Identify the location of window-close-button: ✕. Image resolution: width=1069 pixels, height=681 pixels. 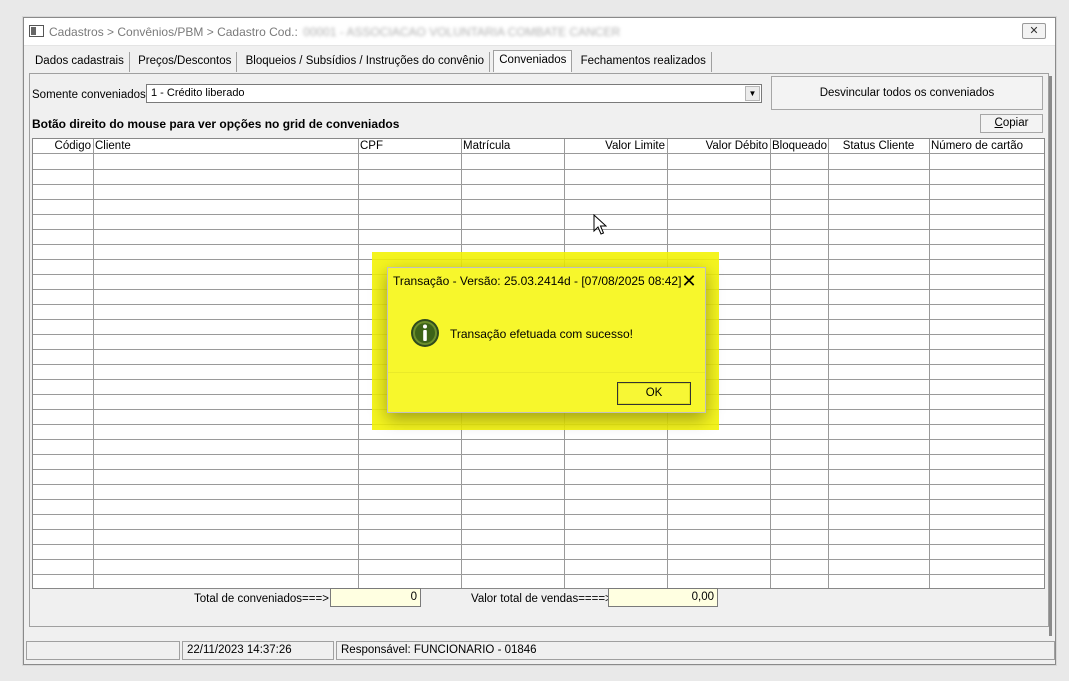
(1034, 31).